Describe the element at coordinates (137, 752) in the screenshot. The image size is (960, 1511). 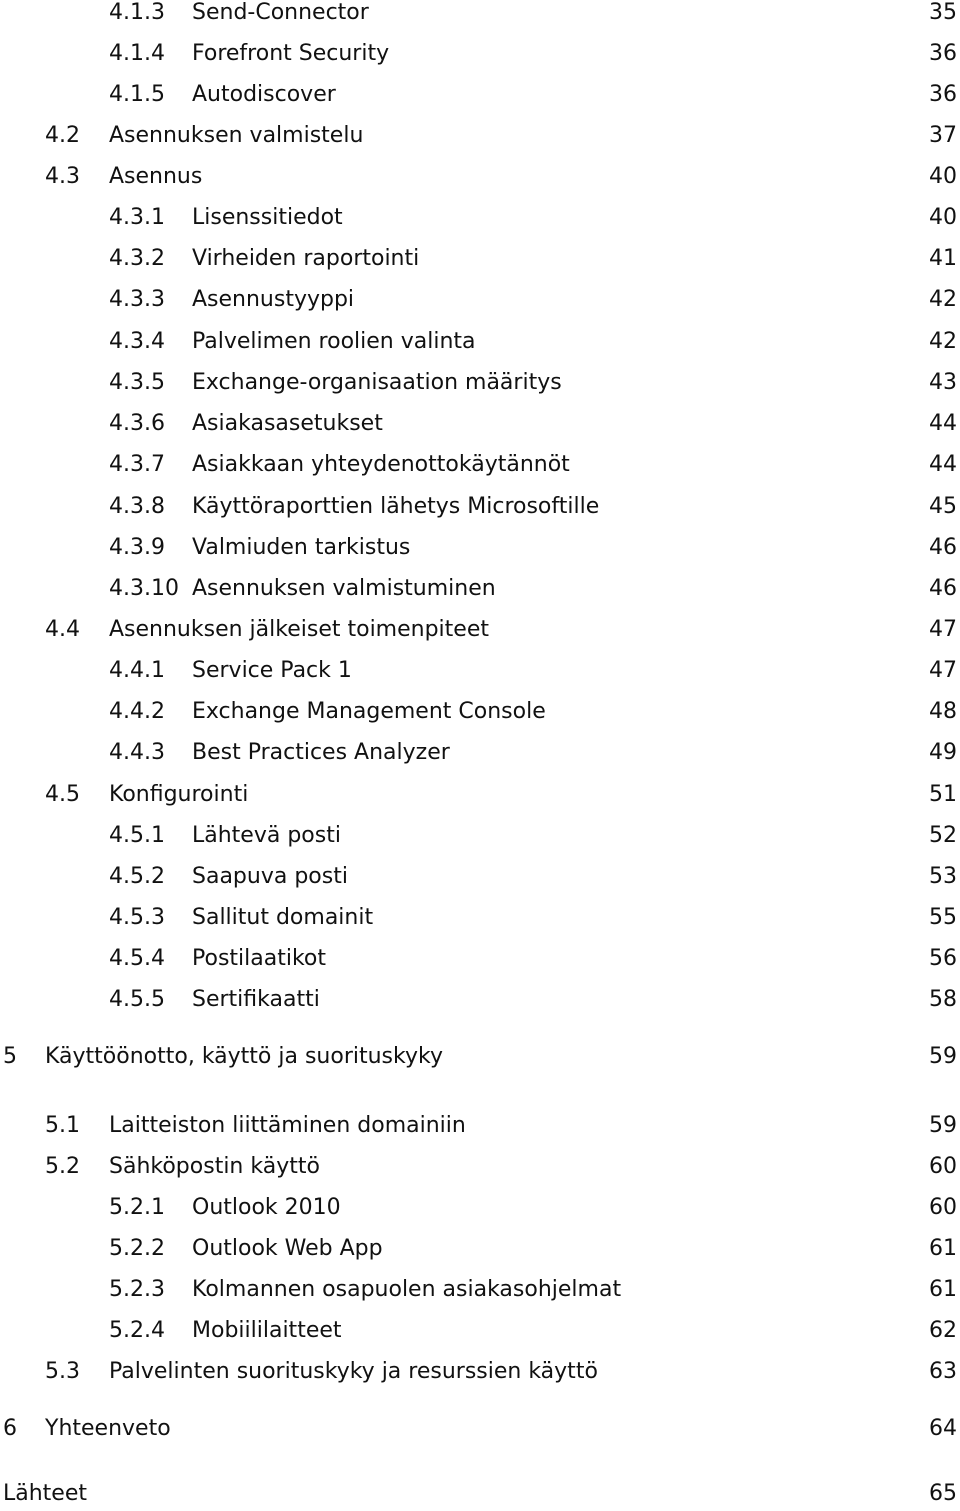
I see `toc-entry-number: 4.4.3` at that location.